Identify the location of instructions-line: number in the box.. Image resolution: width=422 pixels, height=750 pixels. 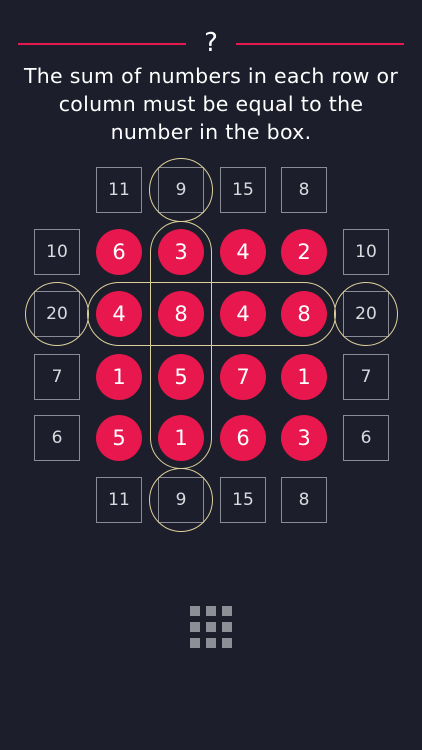
(211, 132).